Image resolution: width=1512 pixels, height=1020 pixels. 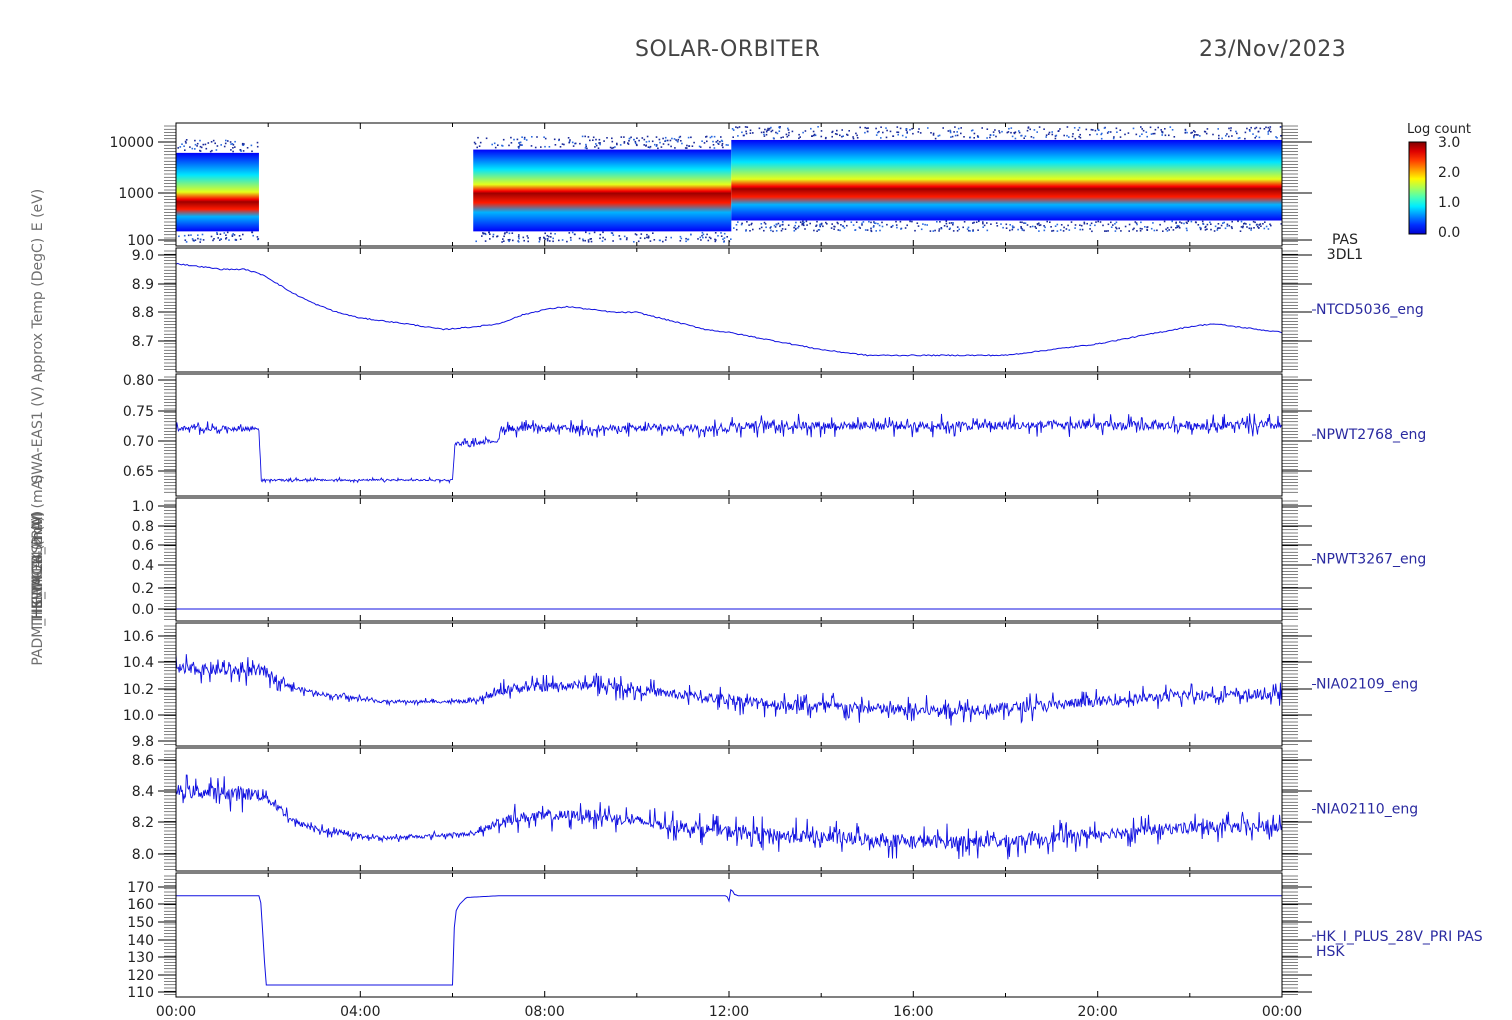 I want to click on panel-side-label: PAS, so click(x=1345, y=240).